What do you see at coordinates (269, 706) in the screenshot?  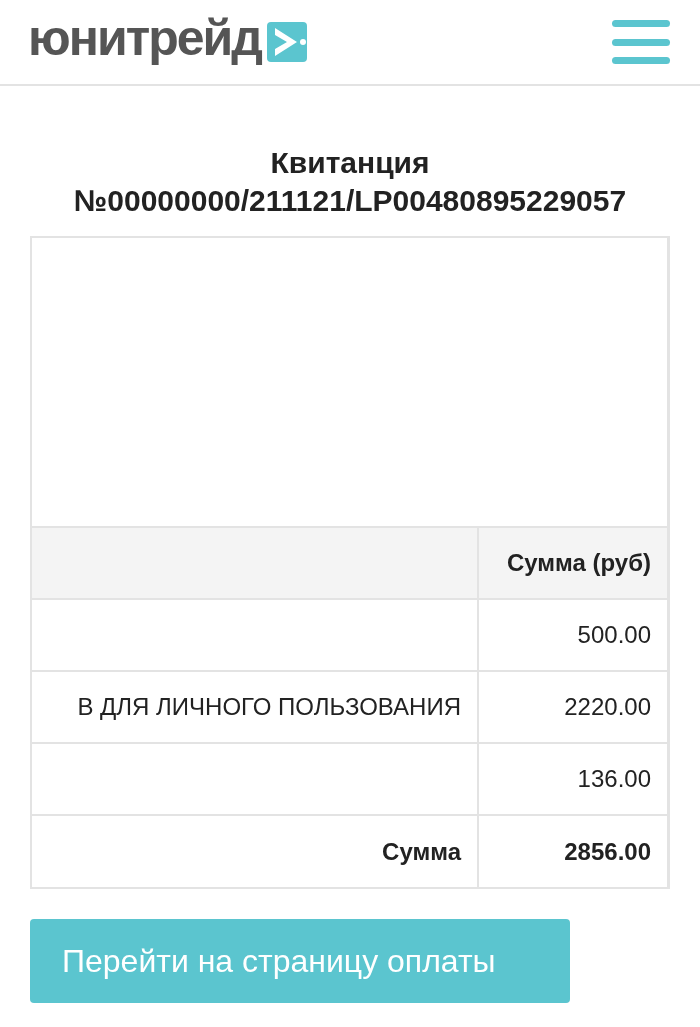 I see `item-description: В ДЛЯ ЛИЧНОГО ПОЛЬЗОВАНИЯ` at bounding box center [269, 706].